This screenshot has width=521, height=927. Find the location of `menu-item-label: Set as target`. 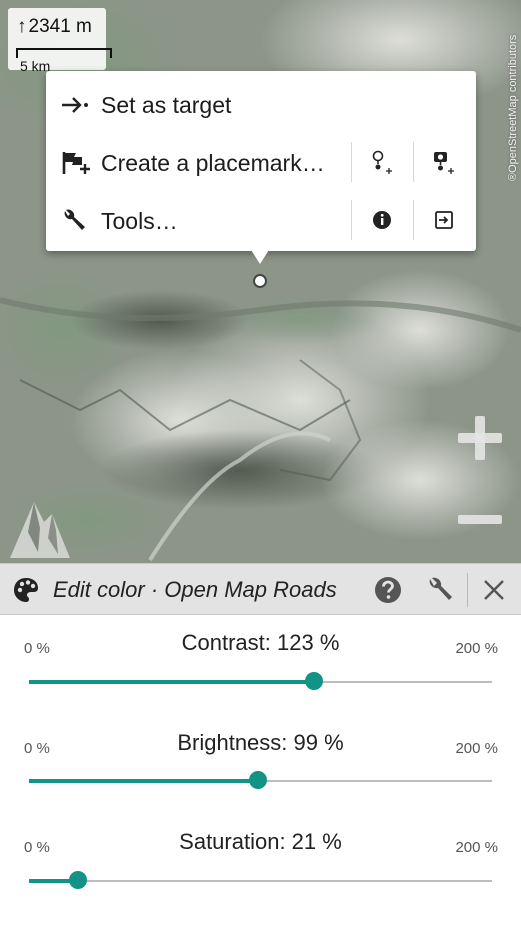

menu-item-label: Set as target is located at coordinates (166, 105).